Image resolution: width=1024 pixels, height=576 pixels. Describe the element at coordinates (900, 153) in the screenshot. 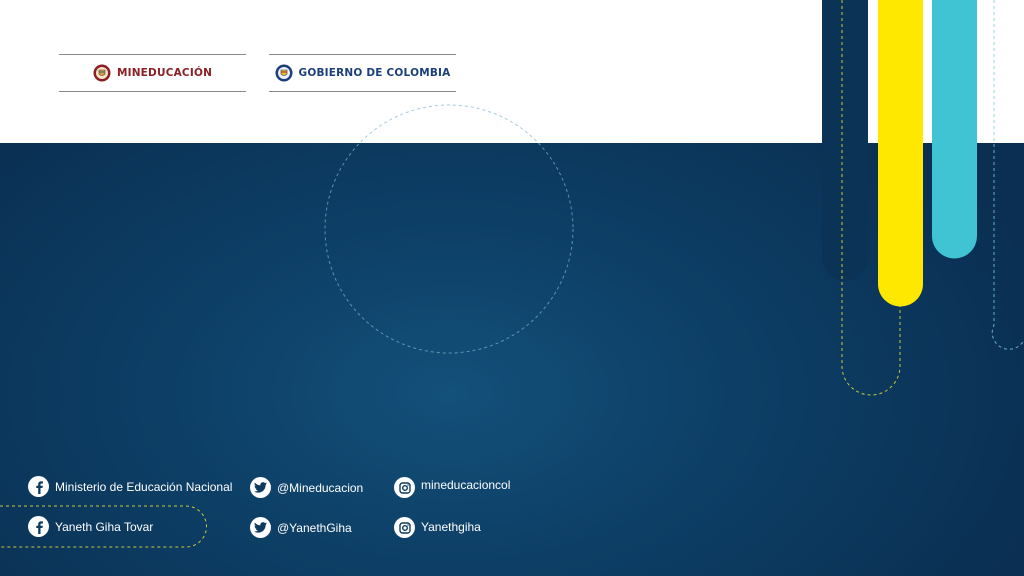

I see `yellow-pill` at that location.